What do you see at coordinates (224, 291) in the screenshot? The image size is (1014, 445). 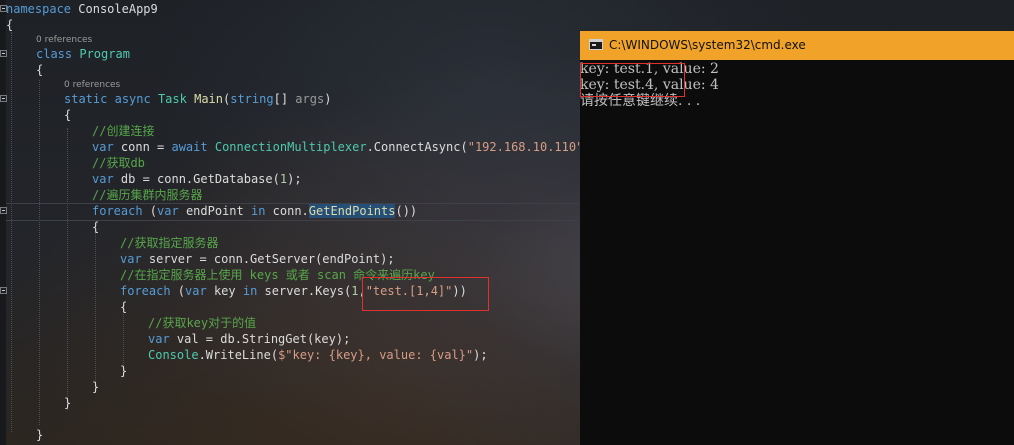 I see `key-variable: key` at bounding box center [224, 291].